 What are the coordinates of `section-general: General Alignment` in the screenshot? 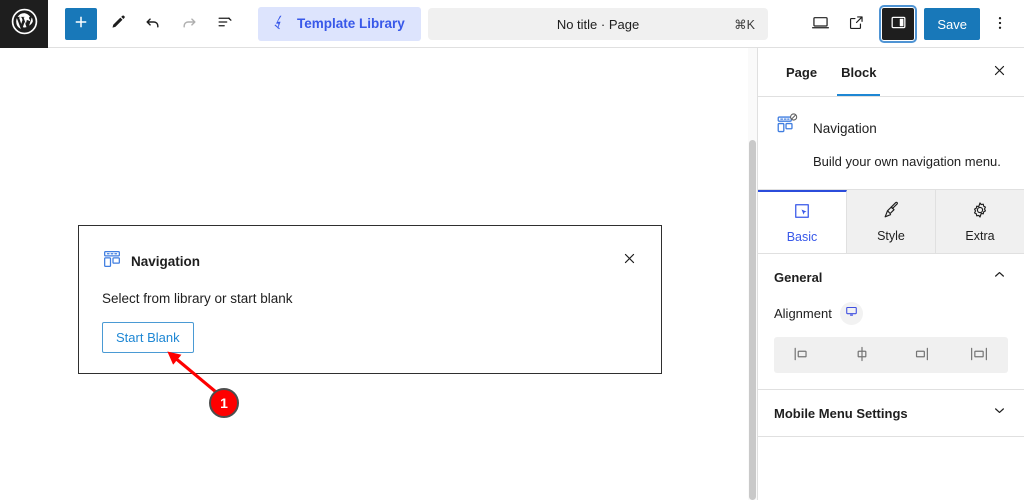 It's located at (891, 322).